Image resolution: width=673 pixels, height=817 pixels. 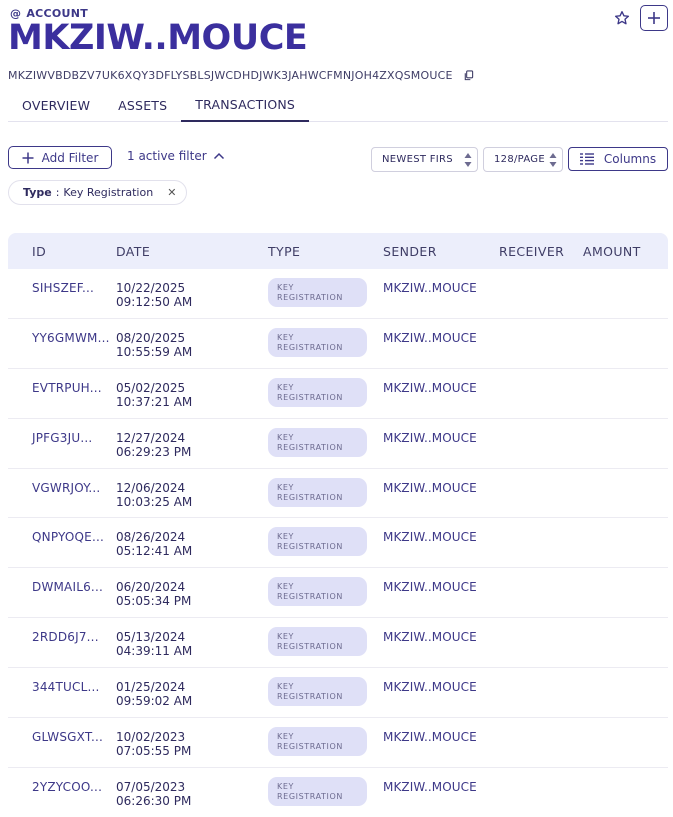 What do you see at coordinates (154, 501) in the screenshot?
I see `time-text: 10:03:25 AM` at bounding box center [154, 501].